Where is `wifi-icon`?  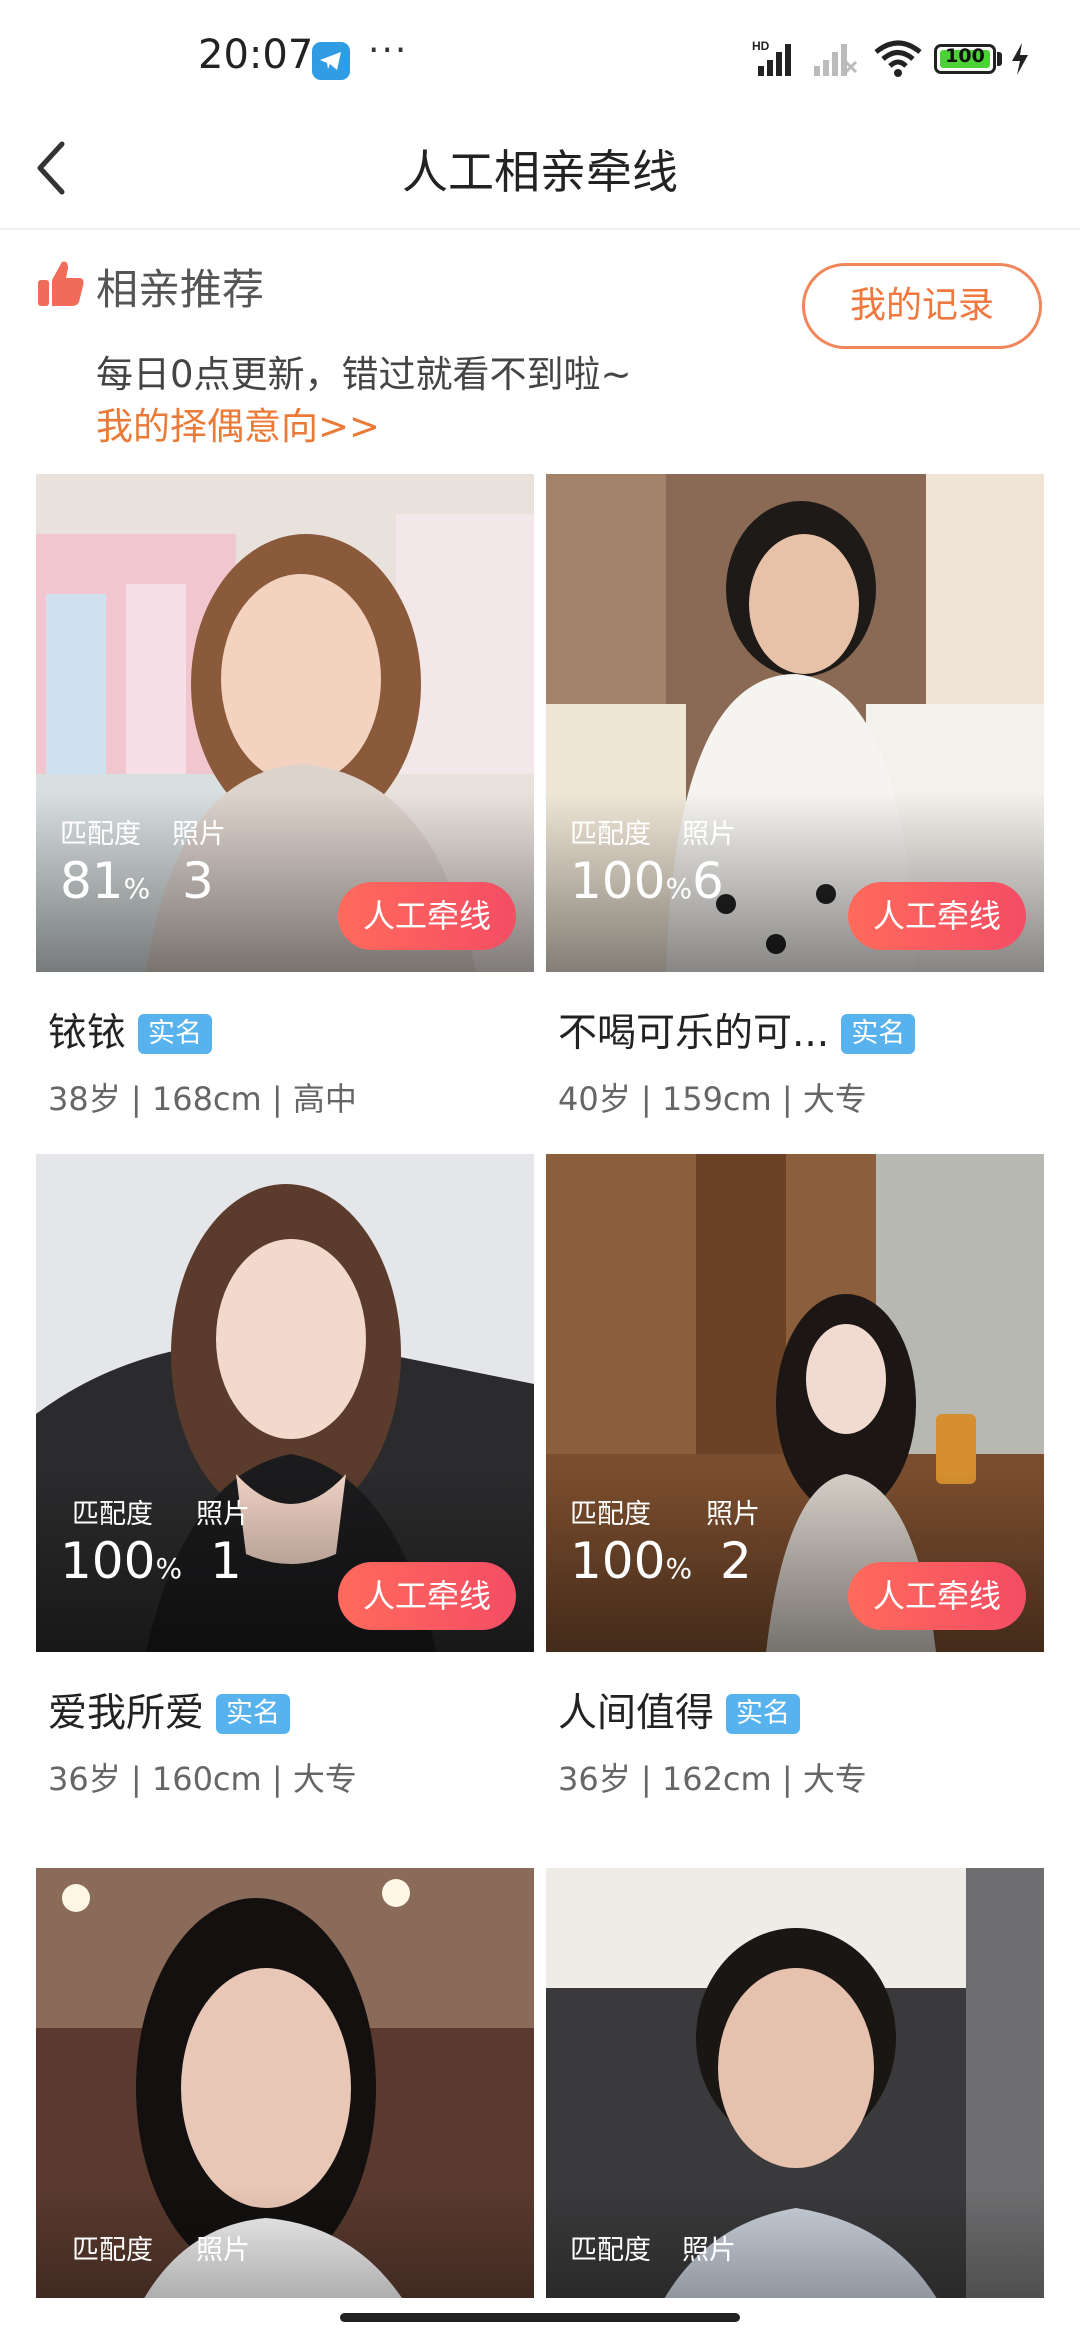
wifi-icon is located at coordinates (898, 58).